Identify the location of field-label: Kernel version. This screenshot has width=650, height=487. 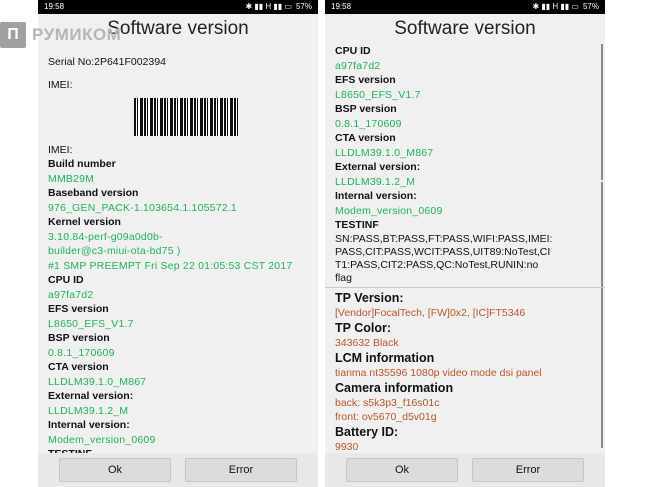
(84, 222).